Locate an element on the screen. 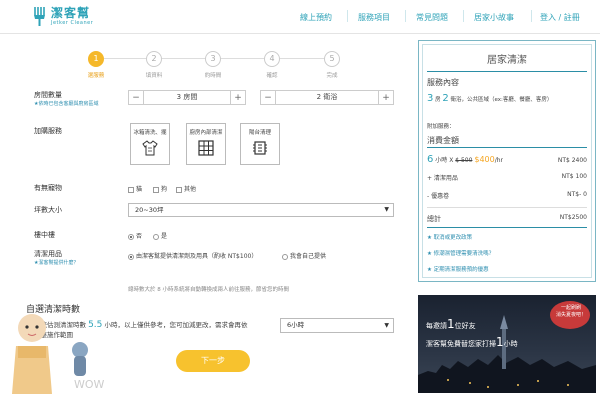 The width and height of the screenshot is (600, 401). addon-fridge-card: 冰箱清洗、擺 is located at coordinates (150, 144).